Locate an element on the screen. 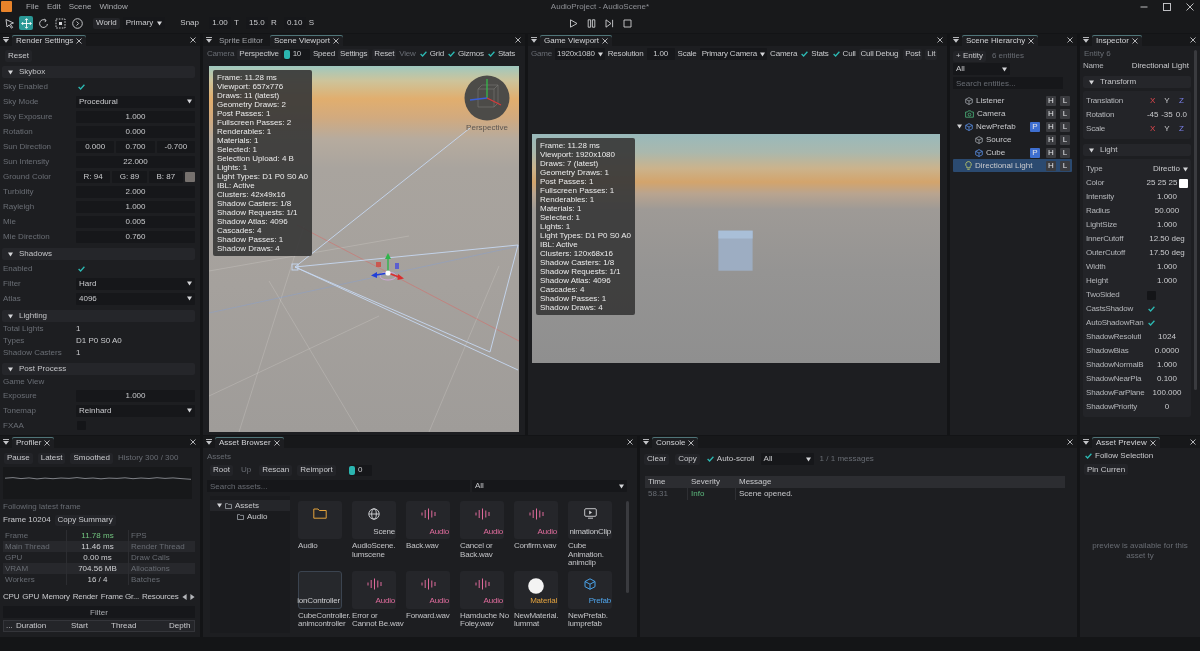  checkbox: Gizmos is located at coordinates (465, 54).